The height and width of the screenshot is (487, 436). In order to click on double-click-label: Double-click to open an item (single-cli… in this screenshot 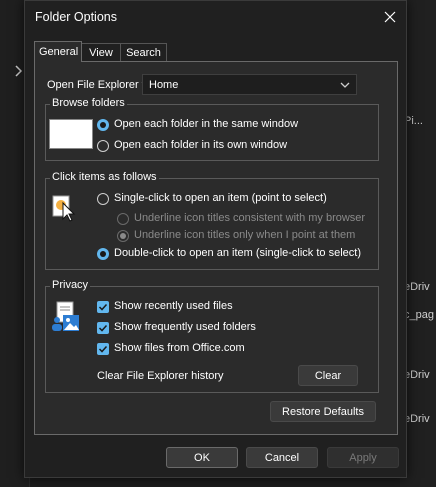, I will do `click(237, 253)`.